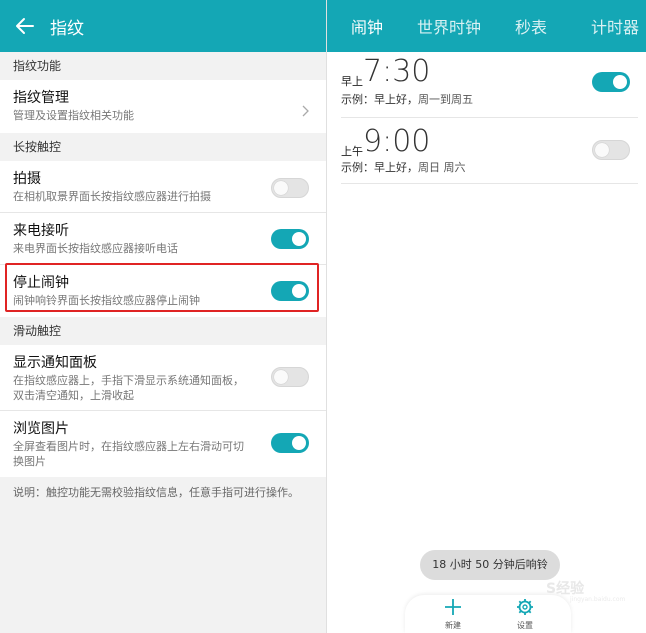 This screenshot has width=646, height=633. I want to click on plus-icon, so click(453, 607).